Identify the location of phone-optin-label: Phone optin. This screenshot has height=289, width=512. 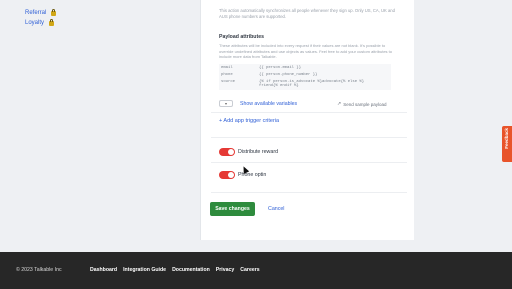
(252, 175).